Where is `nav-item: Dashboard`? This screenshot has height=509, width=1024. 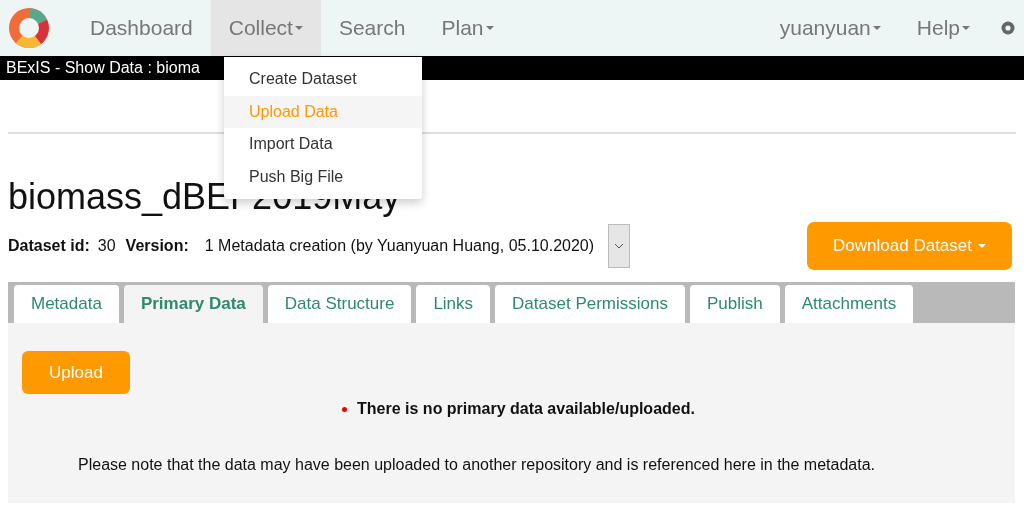 nav-item: Dashboard is located at coordinates (141, 28).